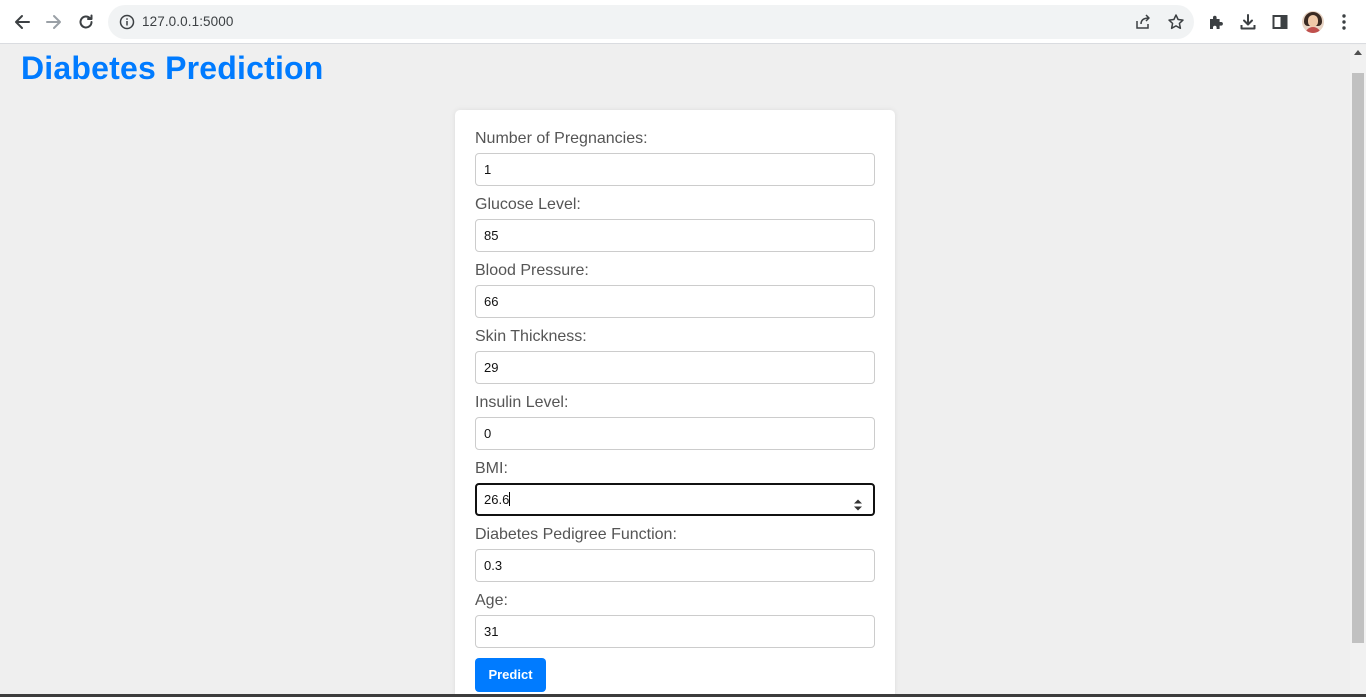  I want to click on blood-pressure-label: Blood Pressure:, so click(532, 270).